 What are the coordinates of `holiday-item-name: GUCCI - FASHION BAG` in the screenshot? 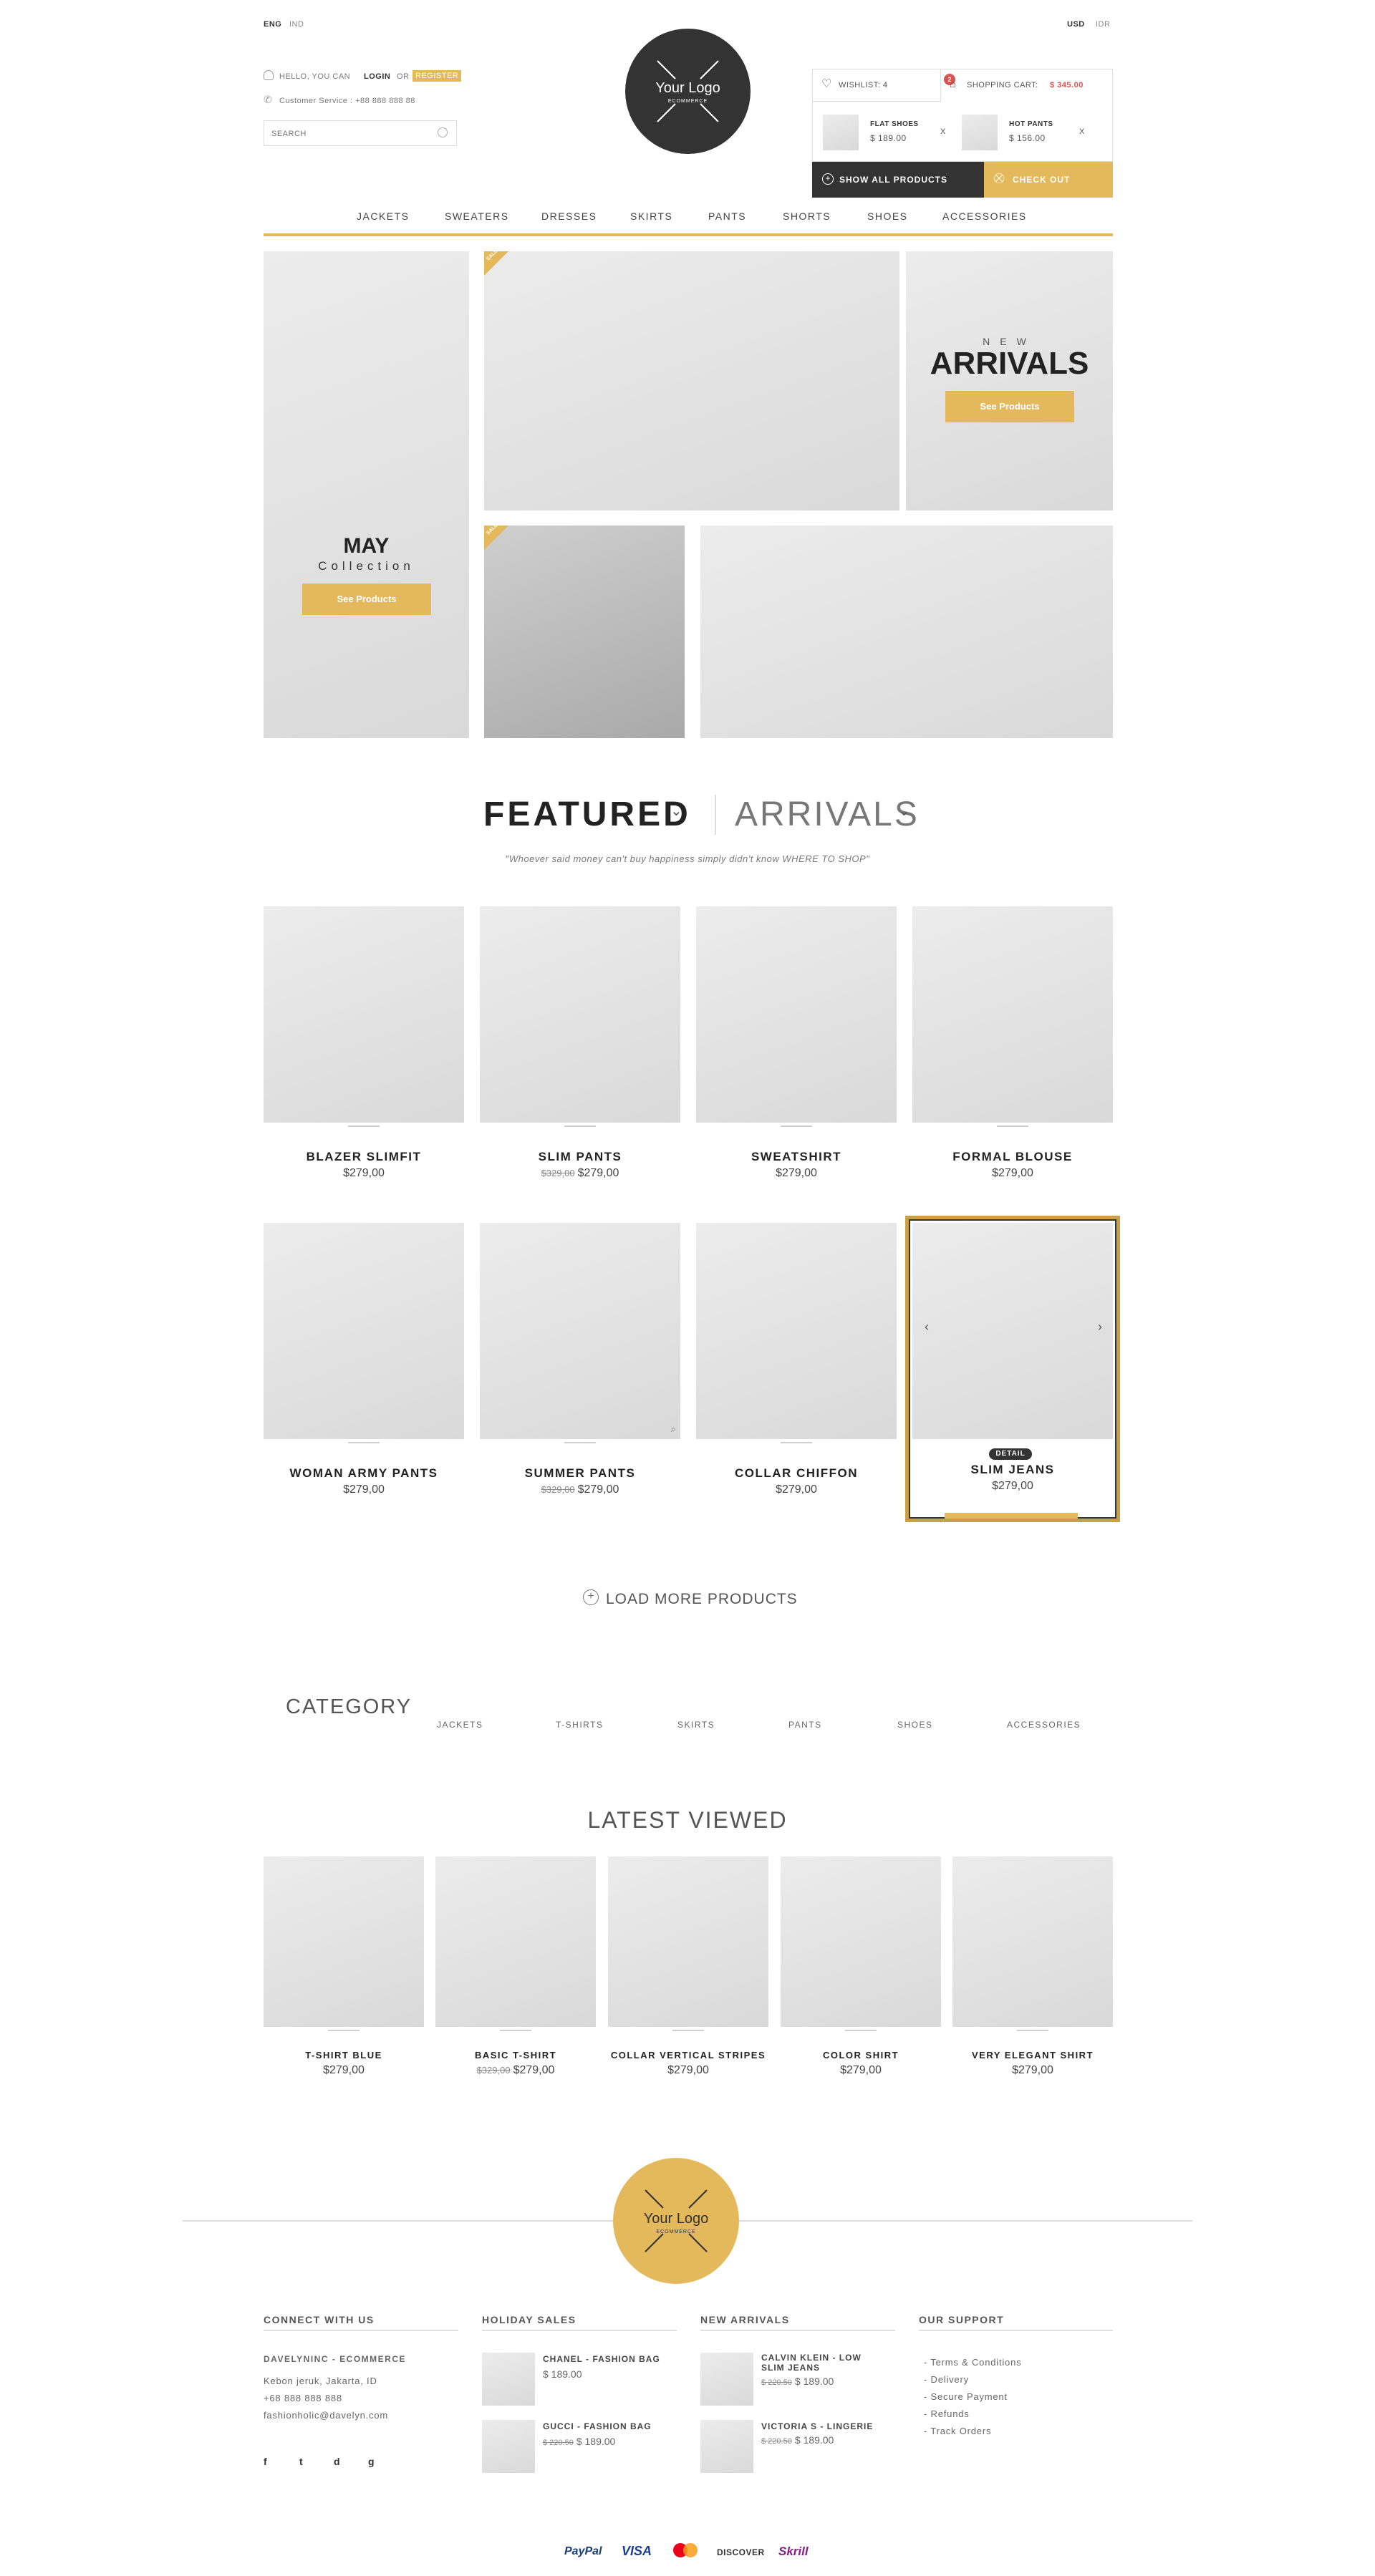 It's located at (598, 2426).